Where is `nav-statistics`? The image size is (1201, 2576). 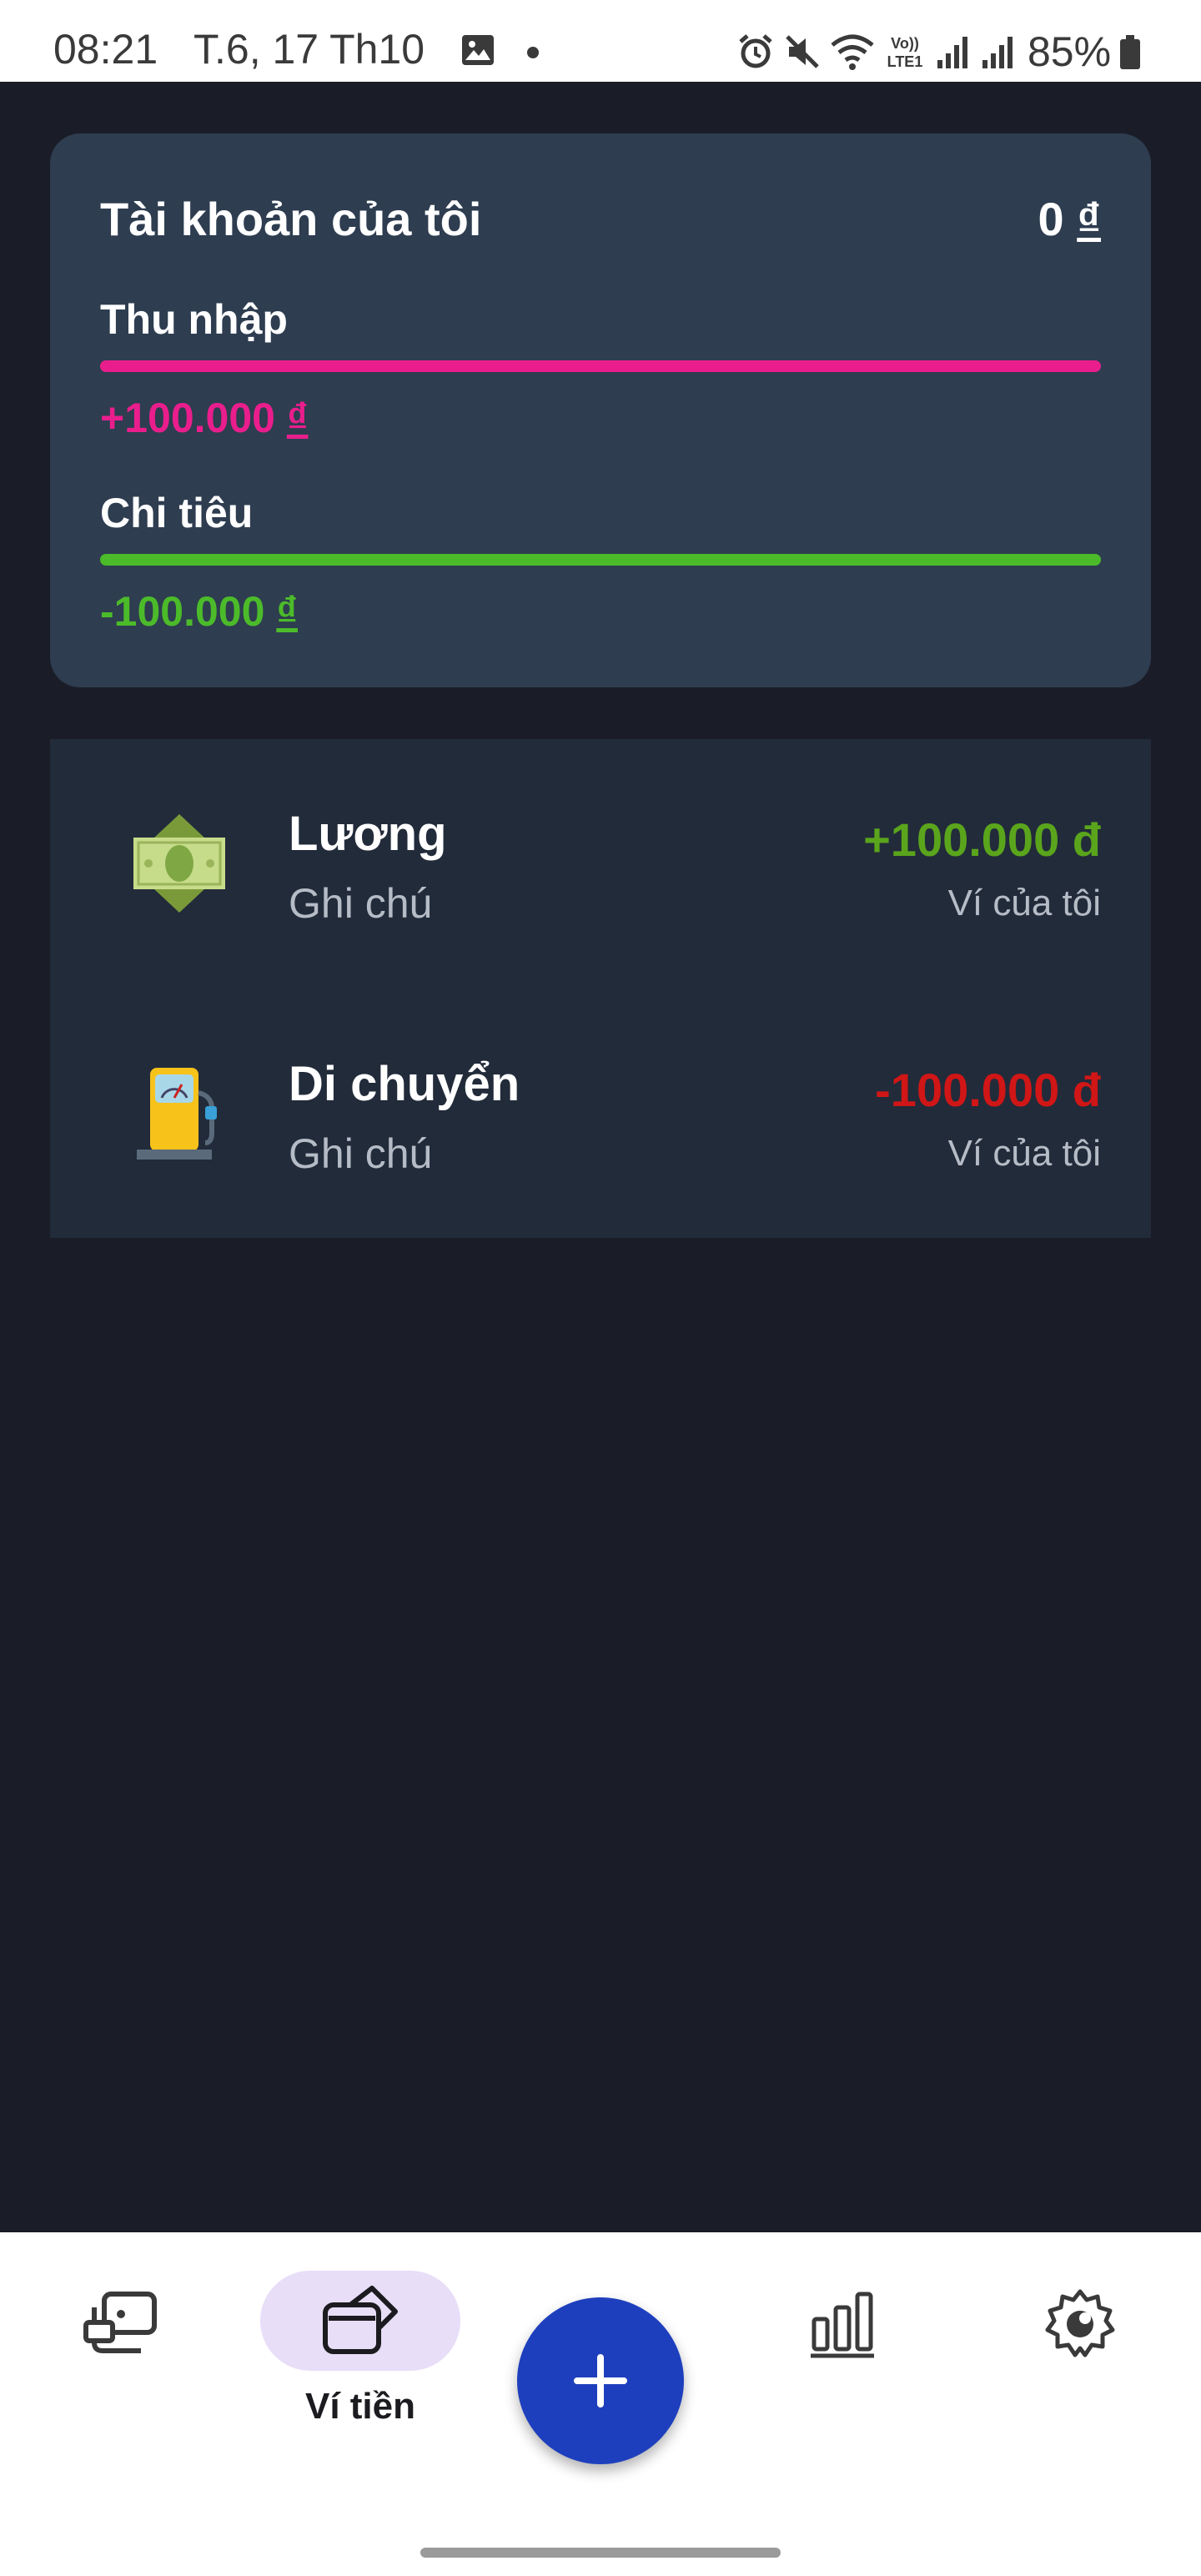
nav-statistics is located at coordinates (842, 2324).